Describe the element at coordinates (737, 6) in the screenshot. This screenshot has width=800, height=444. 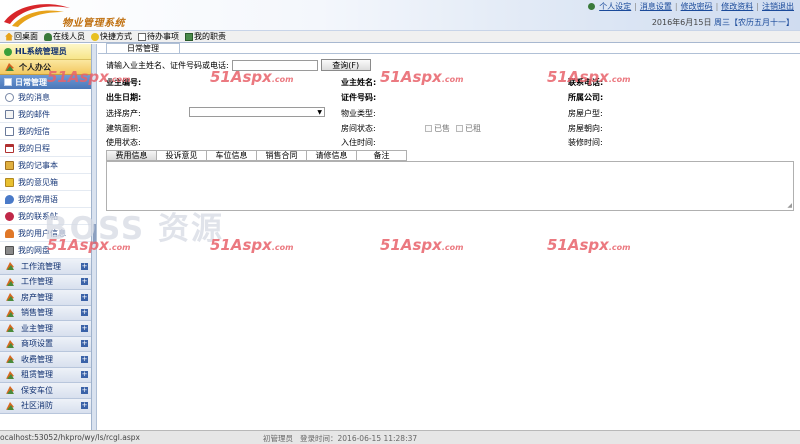
I see `link-edit-profile: 修改资料` at that location.